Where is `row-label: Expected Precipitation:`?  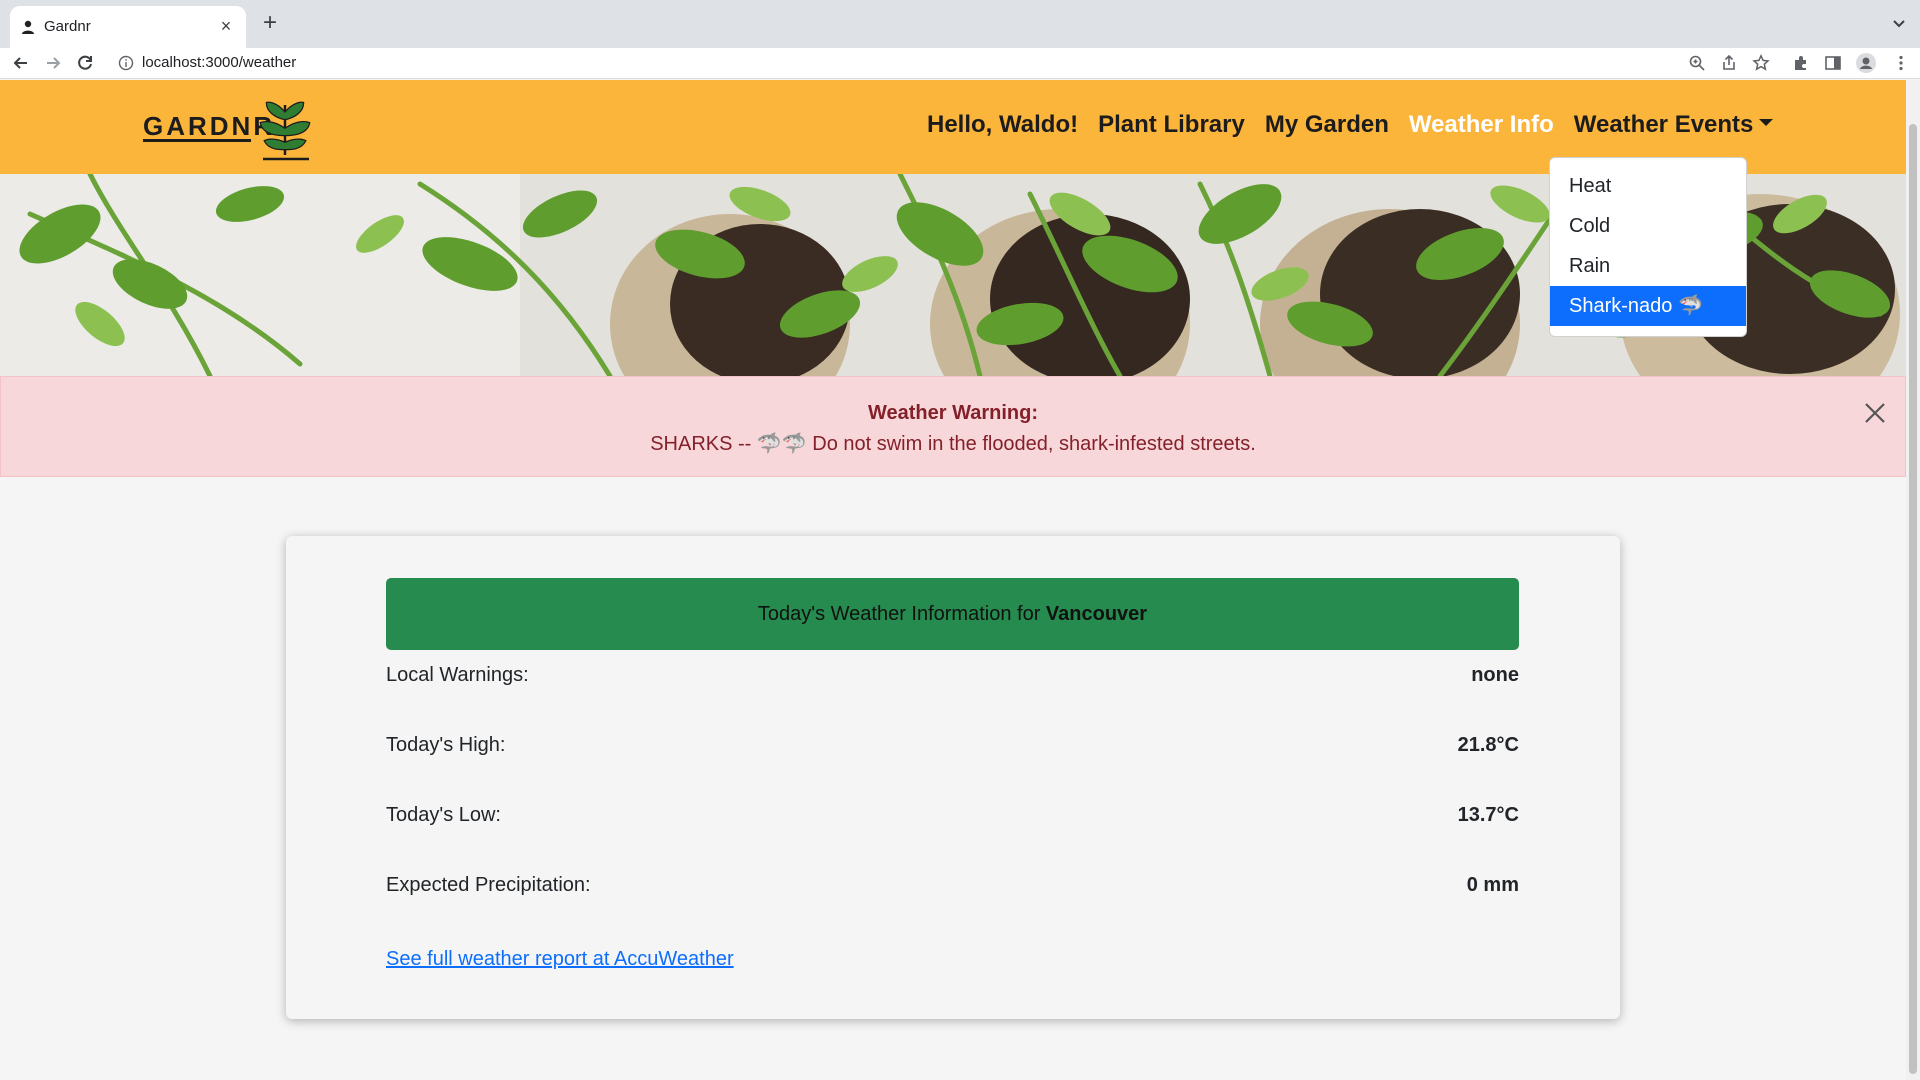
row-label: Expected Precipitation: is located at coordinates (488, 885).